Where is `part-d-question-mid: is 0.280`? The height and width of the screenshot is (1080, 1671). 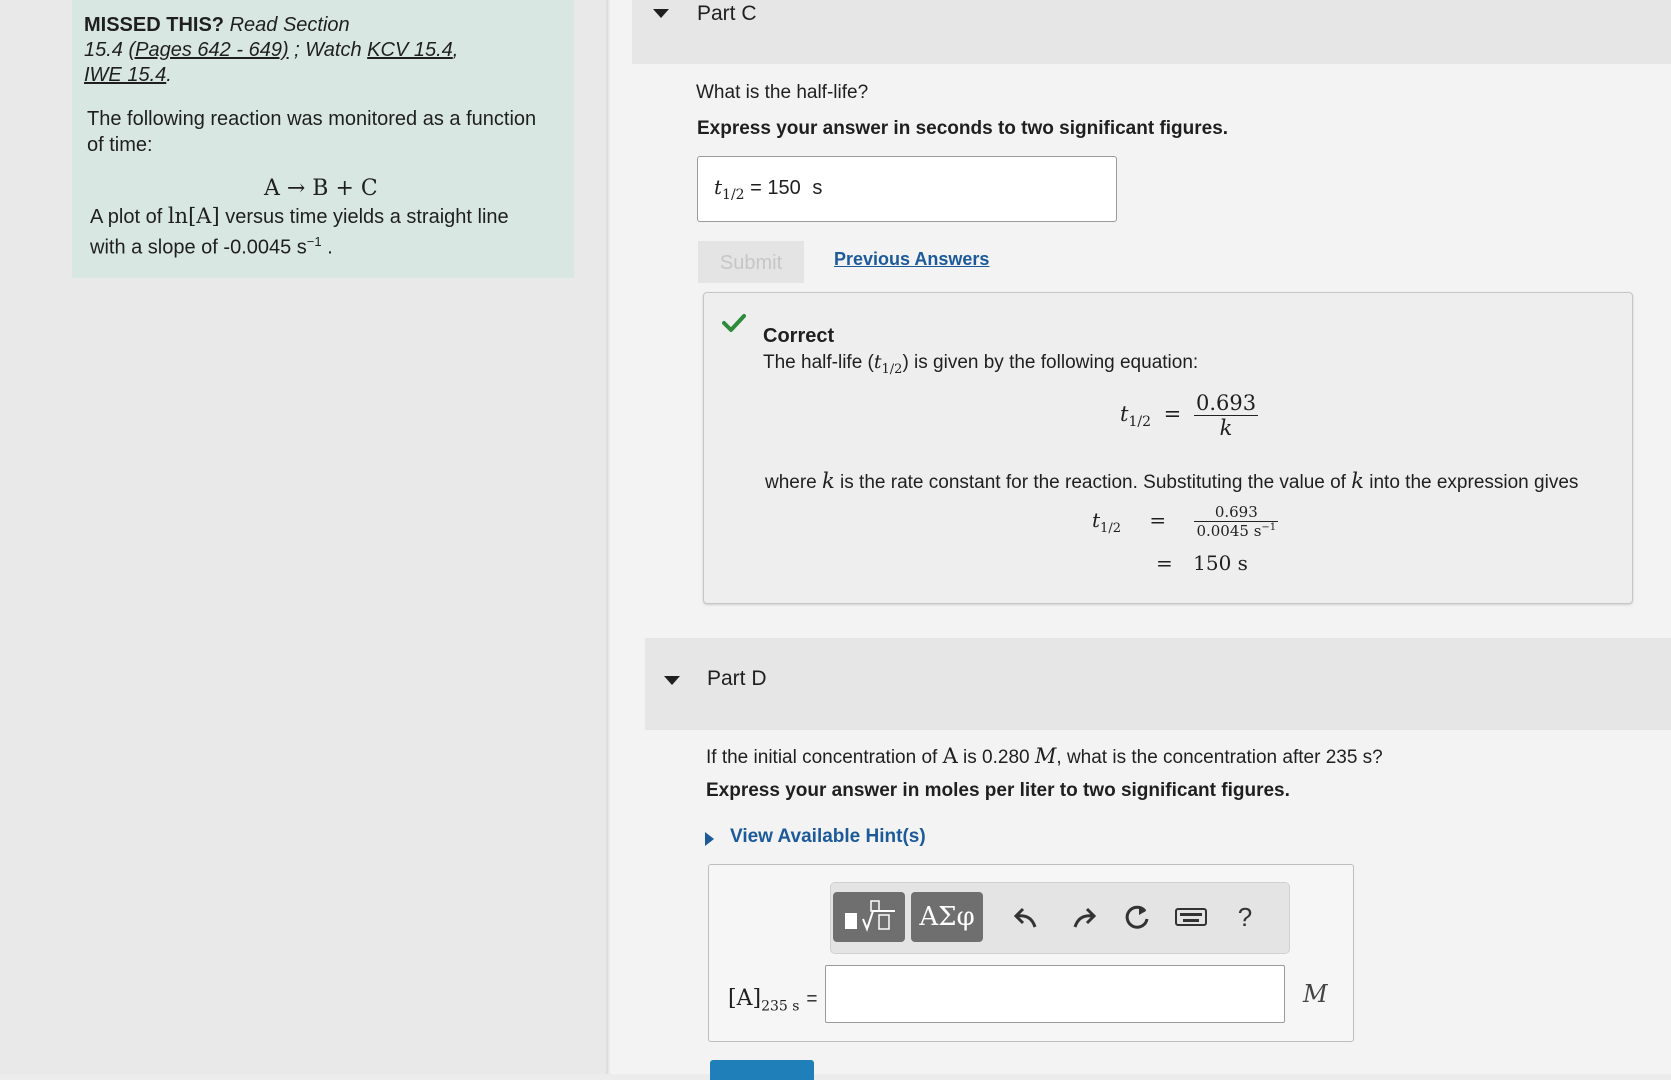
part-d-question-mid: is 0.280 is located at coordinates (996, 757).